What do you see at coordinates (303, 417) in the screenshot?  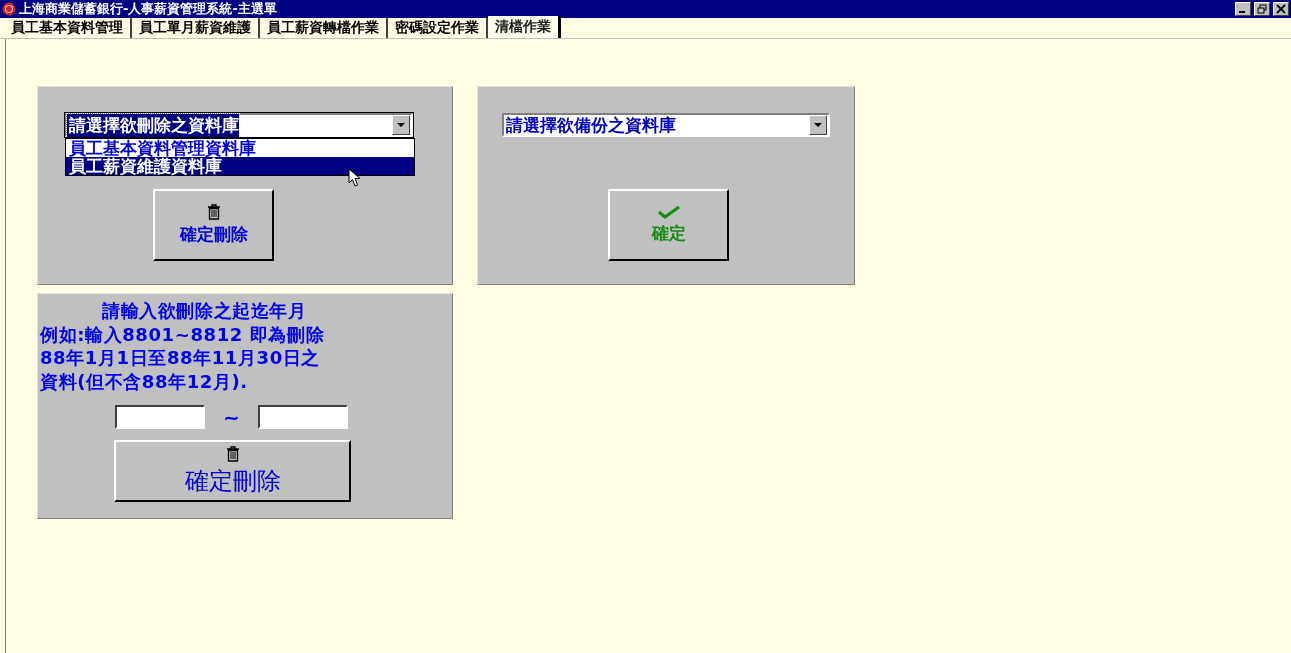 I see `end-month-field` at bounding box center [303, 417].